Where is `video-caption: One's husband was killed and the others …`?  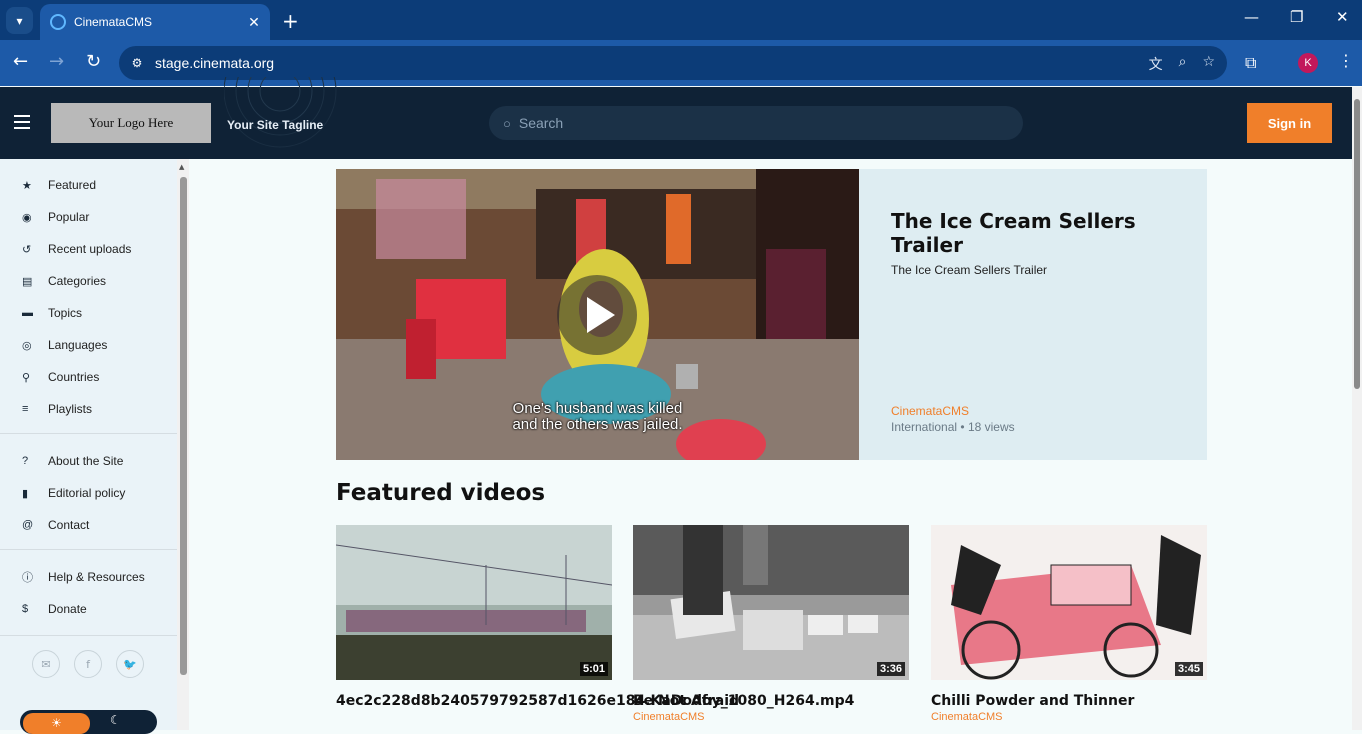 video-caption: One's husband was killed and the others … is located at coordinates (597, 416).